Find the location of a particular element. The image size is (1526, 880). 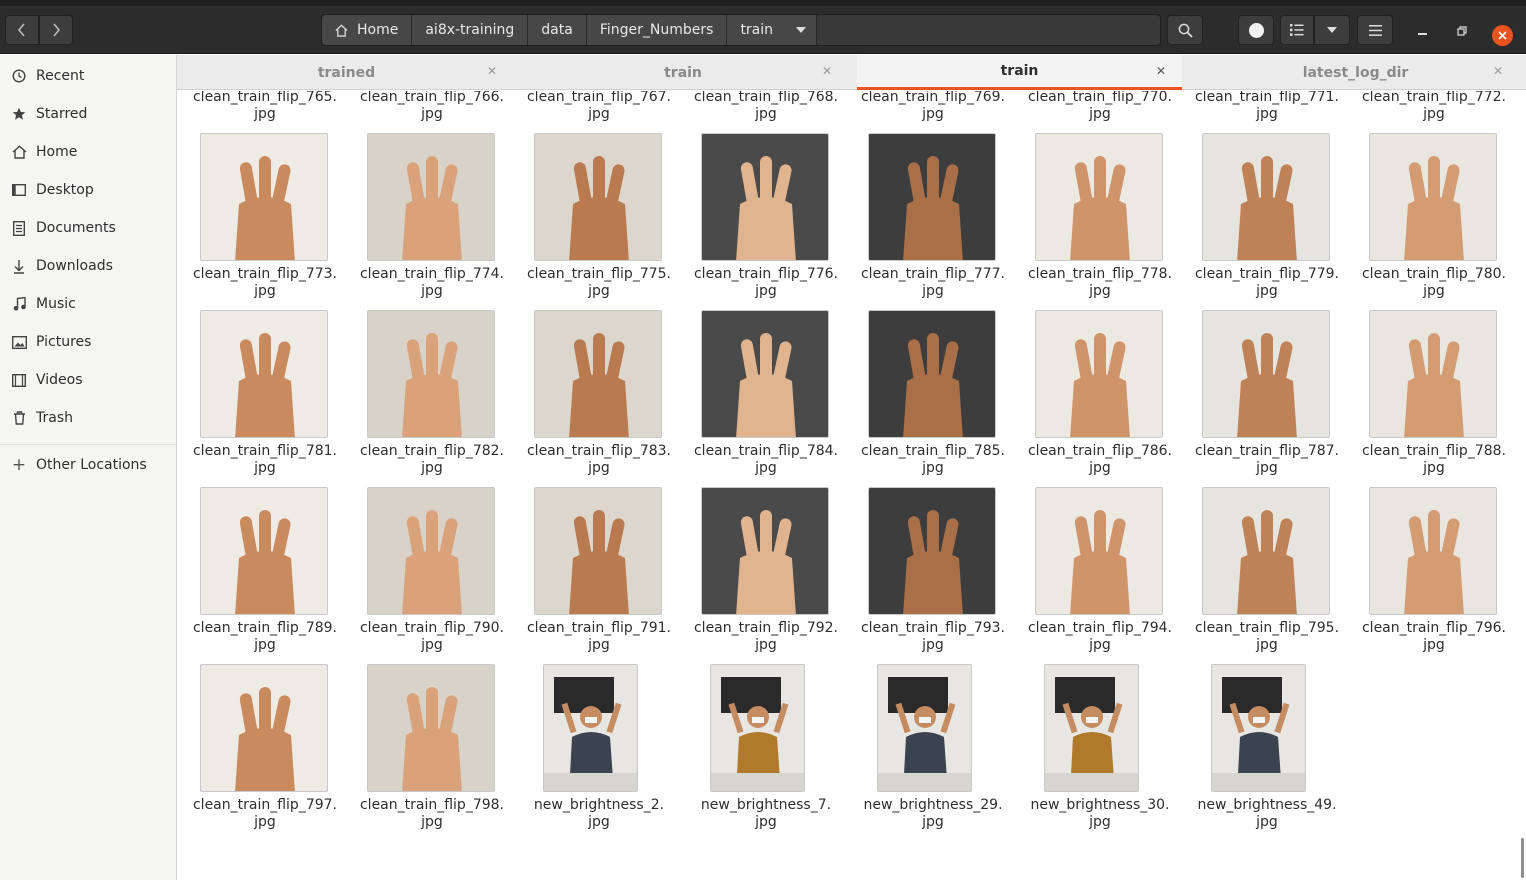

tab-latest-log-dir: latest_log_dir ✕ is located at coordinates (1355, 72).